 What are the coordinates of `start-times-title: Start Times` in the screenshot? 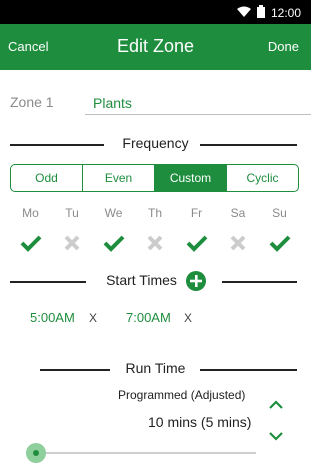 It's located at (141, 280).